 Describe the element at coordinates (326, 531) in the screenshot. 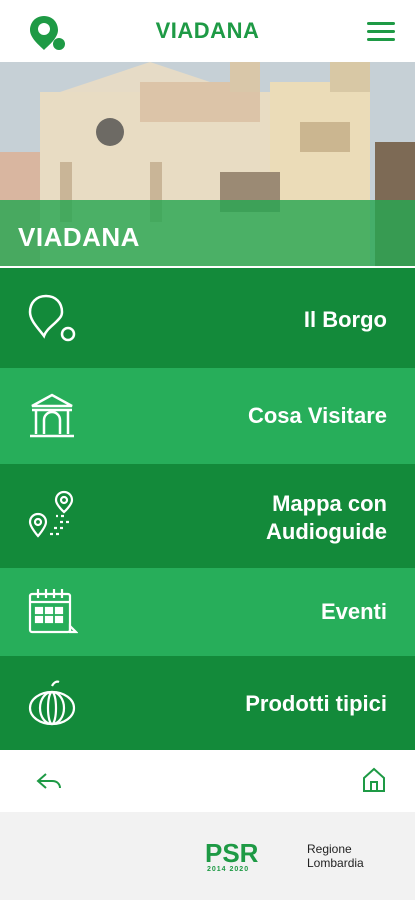

I see `menu-label-line2: Audioguide` at that location.